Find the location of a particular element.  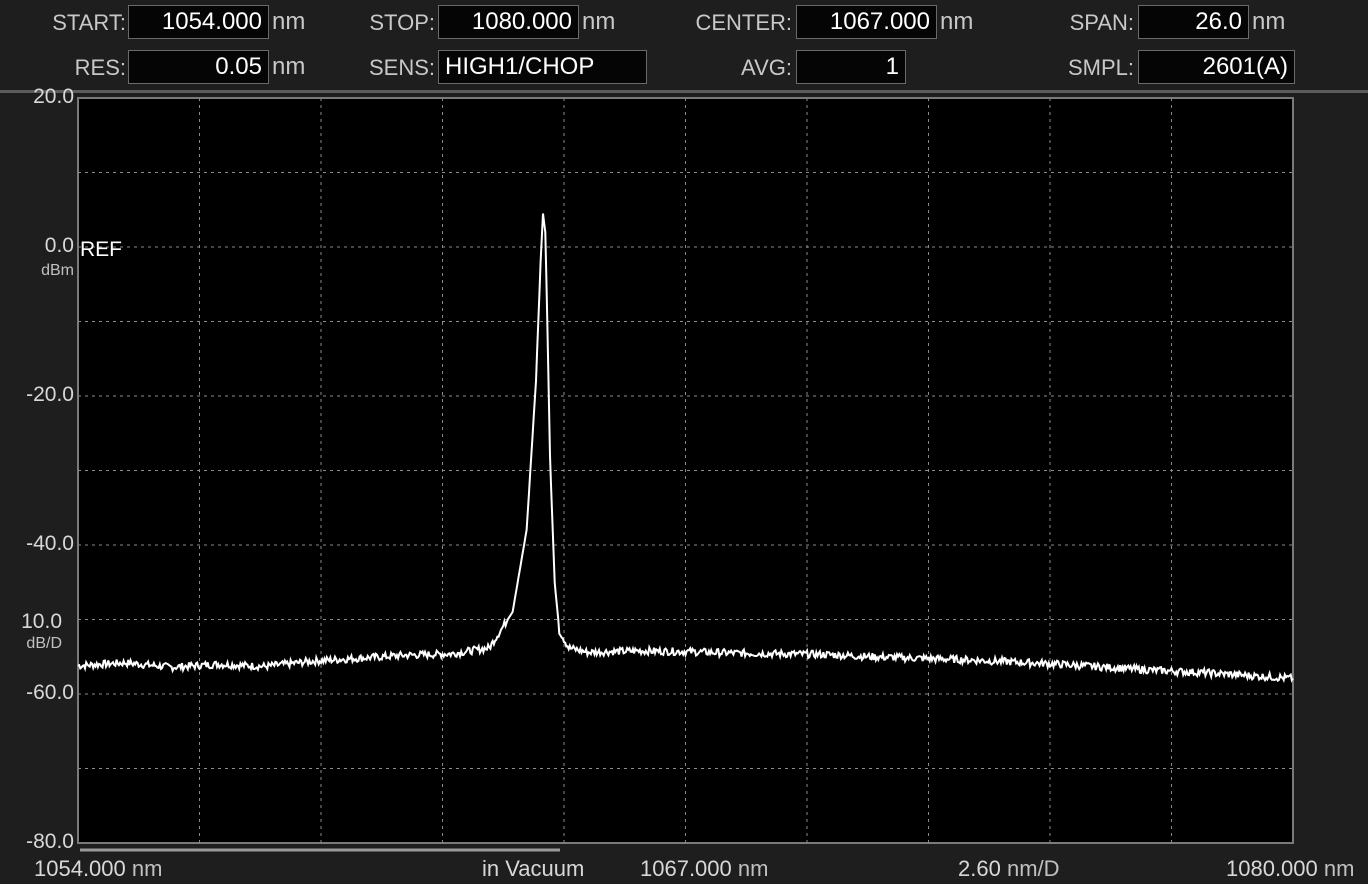

smpl-label: SMPL: is located at coordinates (1100, 67).